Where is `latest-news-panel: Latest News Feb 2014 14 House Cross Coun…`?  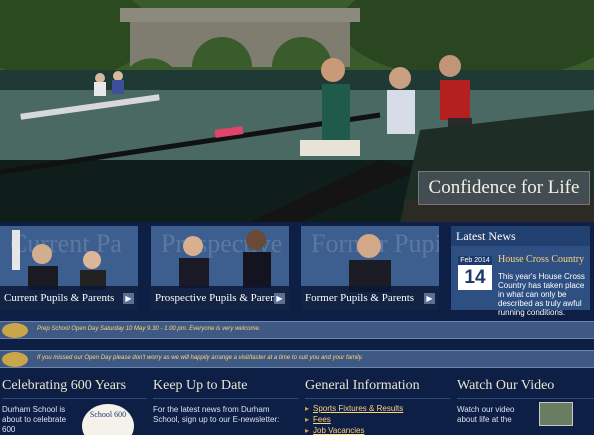
latest-news-panel: Latest News Feb 2014 14 House Cross Coun… is located at coordinates (520, 271).